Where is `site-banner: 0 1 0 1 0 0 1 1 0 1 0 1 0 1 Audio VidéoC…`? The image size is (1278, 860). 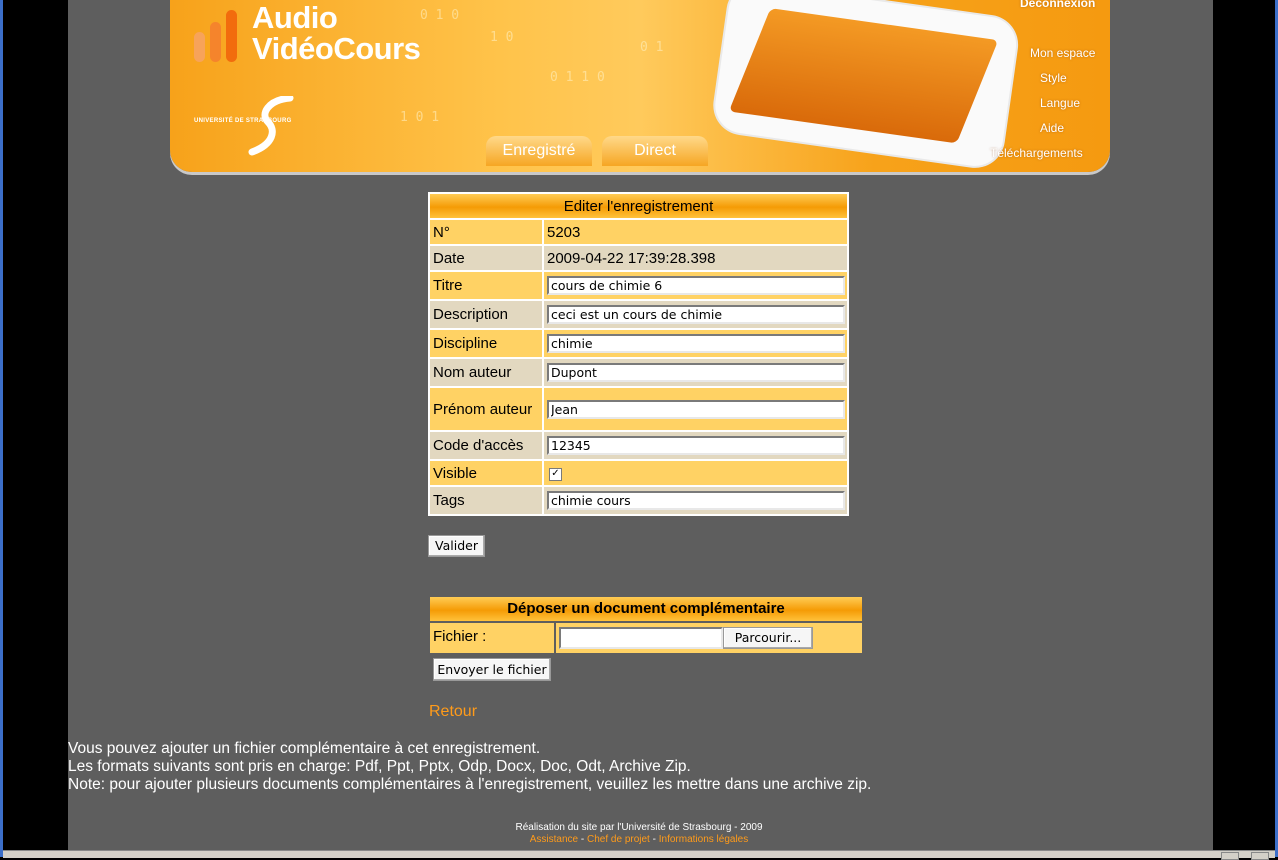 site-banner: 0 1 0 1 0 0 1 1 0 1 0 1 0 1 Audio VidéoC… is located at coordinates (640, 86).